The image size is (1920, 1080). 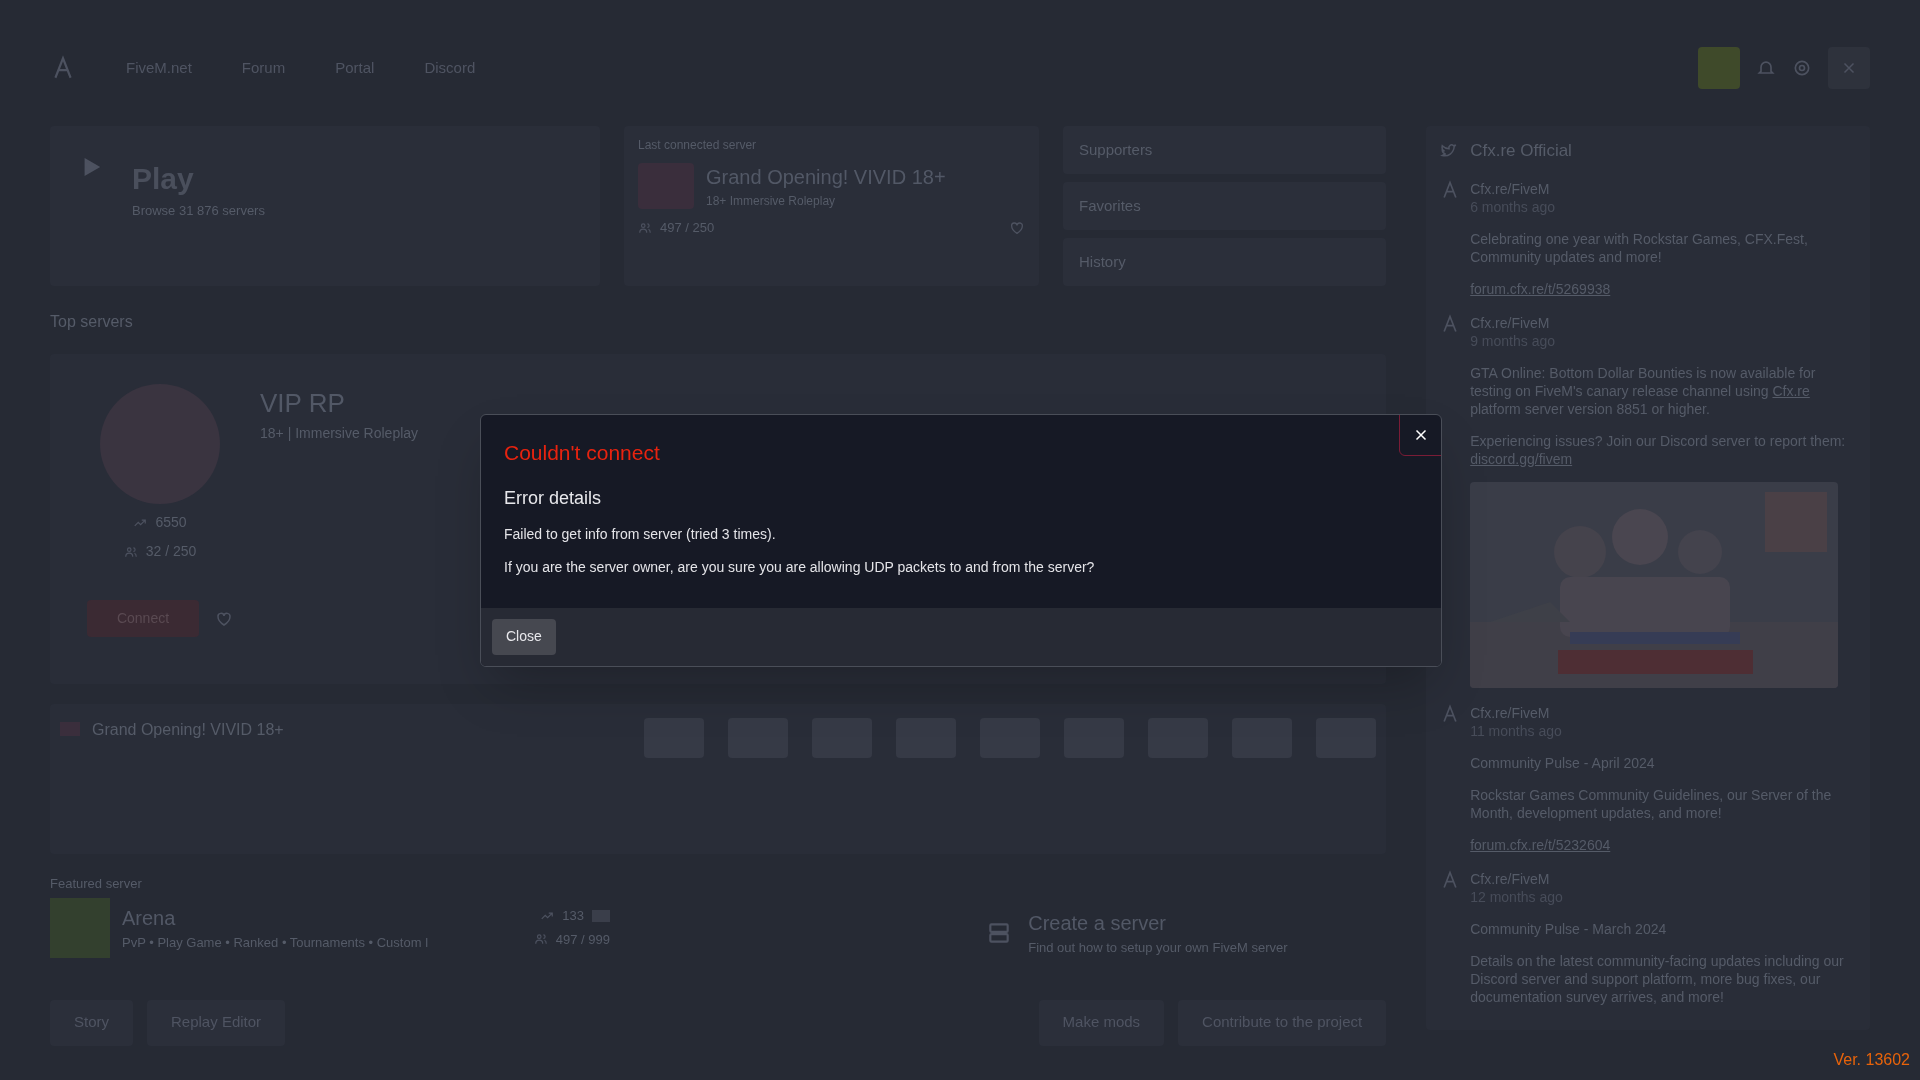 What do you see at coordinates (1802, 68) in the screenshot?
I see `settings-icon` at bounding box center [1802, 68].